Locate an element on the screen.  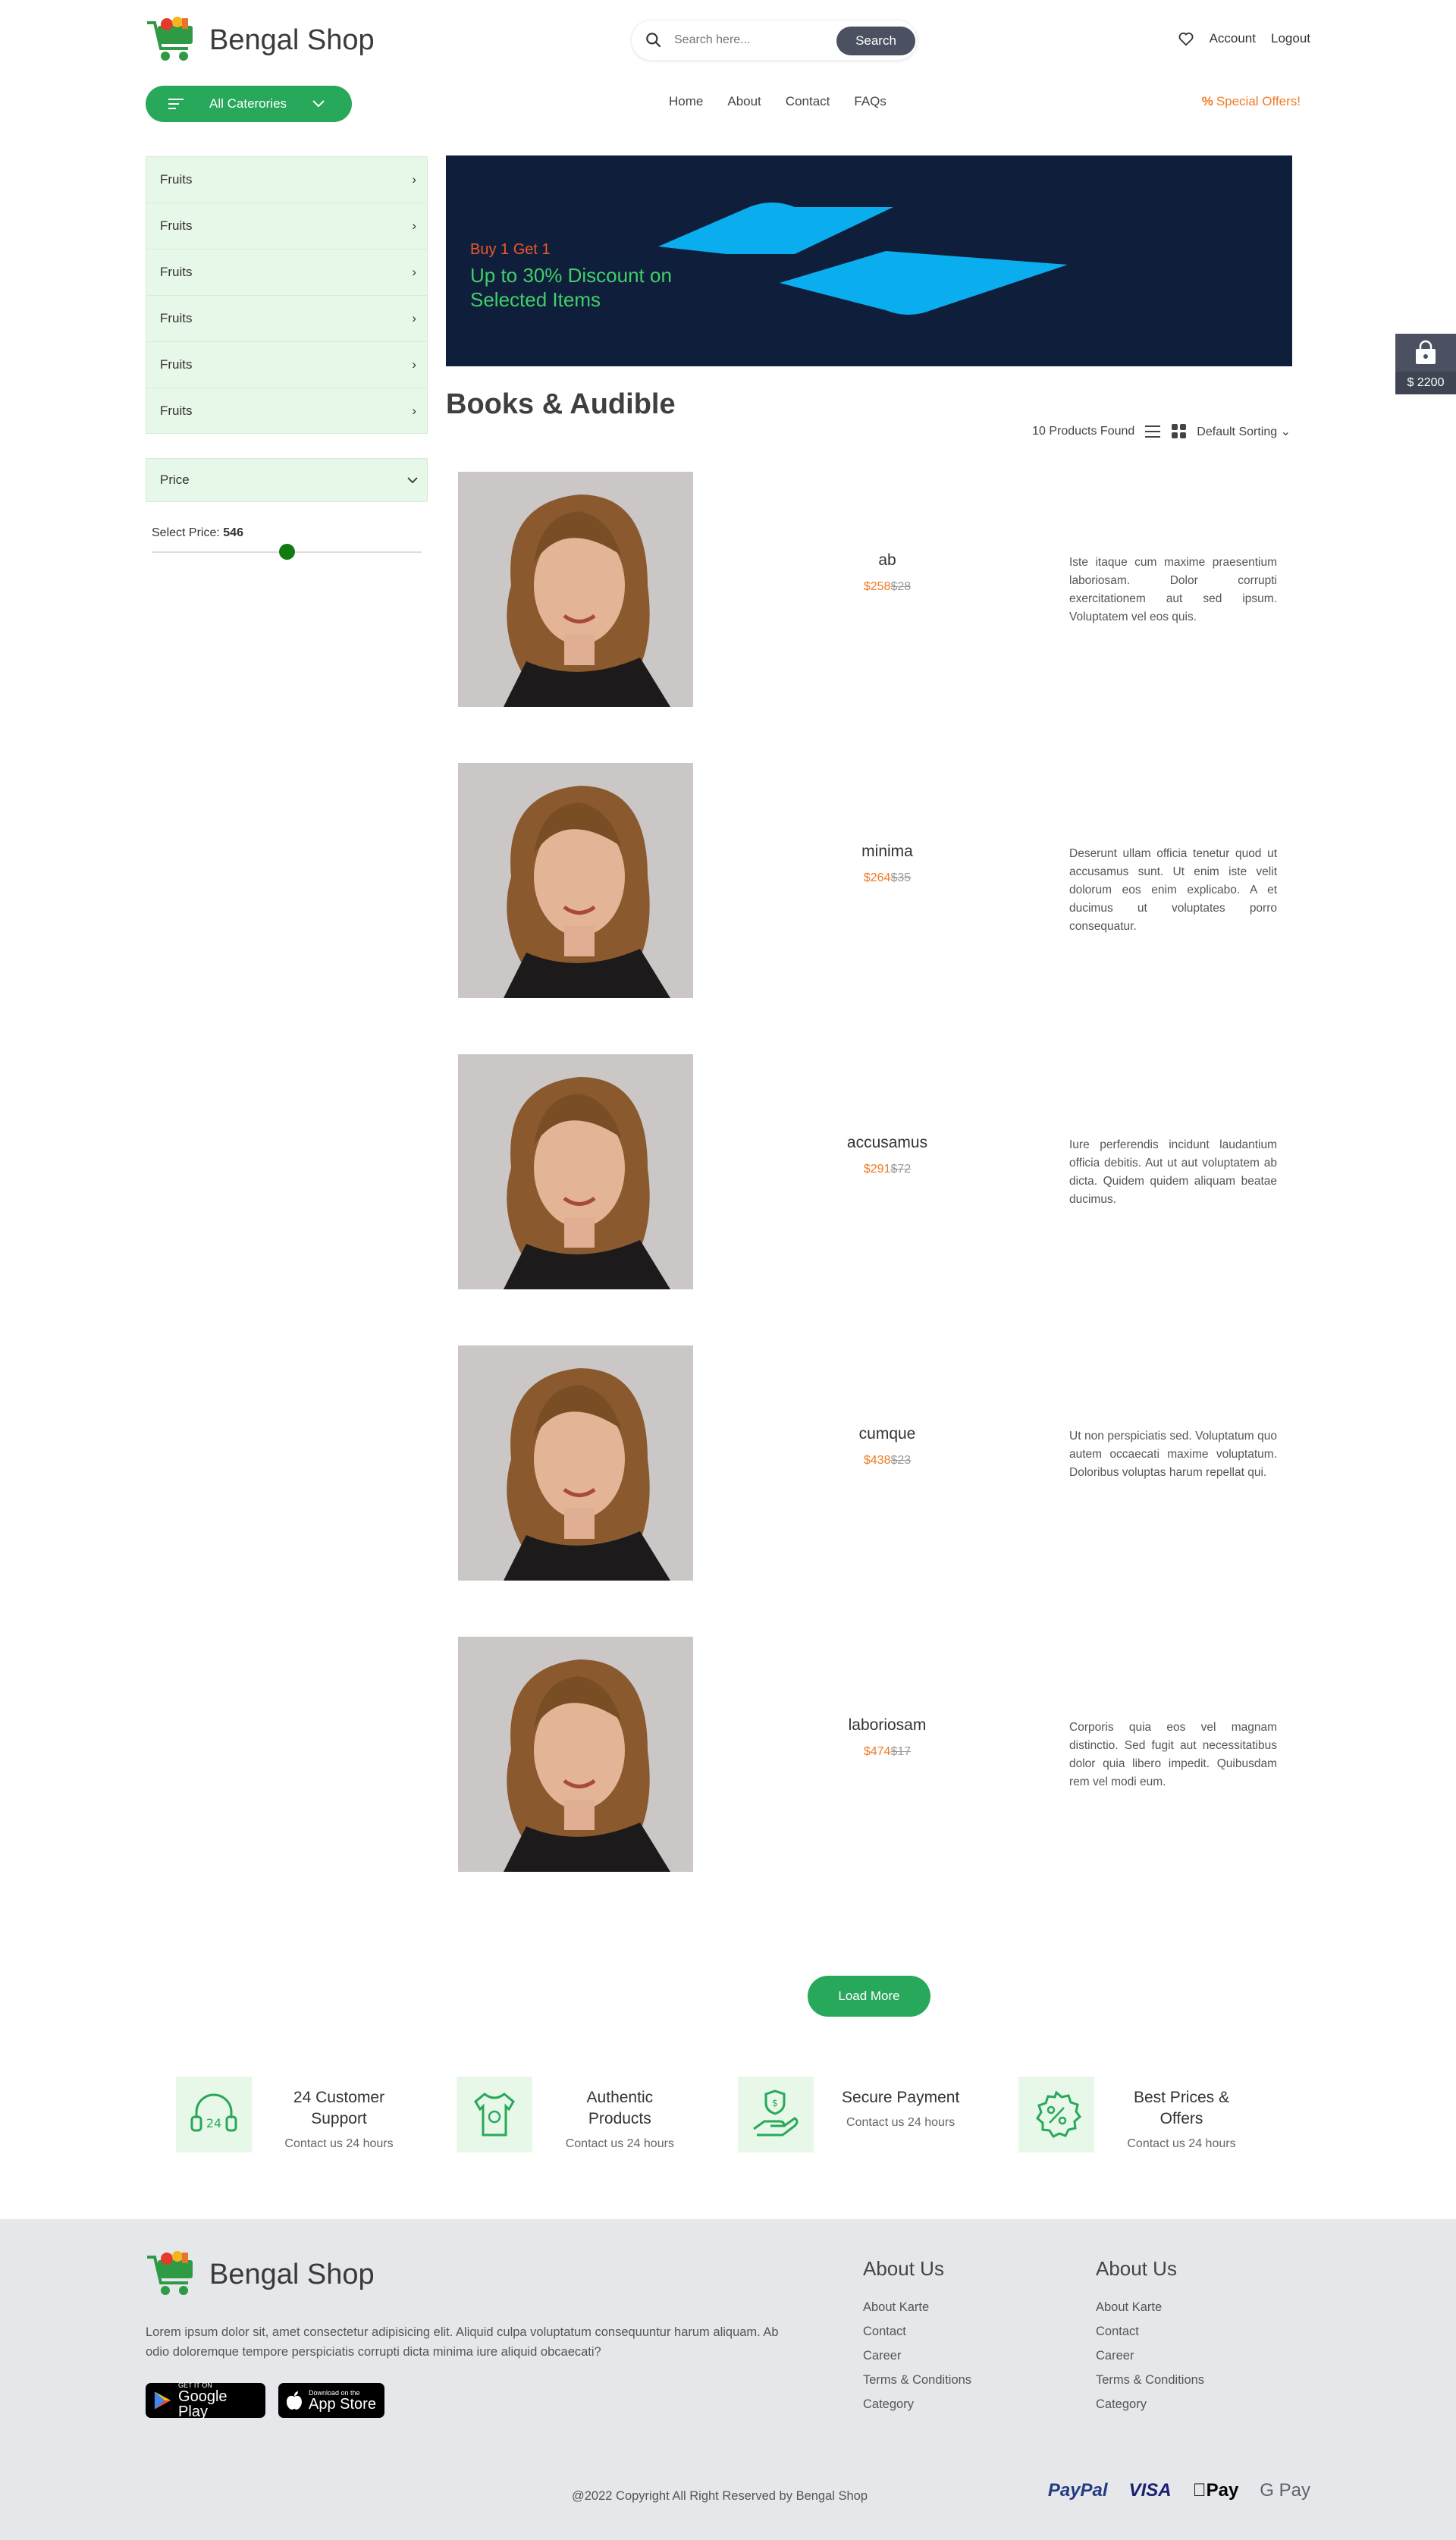
all-categories-button: All Caterories is located at coordinates (249, 104).